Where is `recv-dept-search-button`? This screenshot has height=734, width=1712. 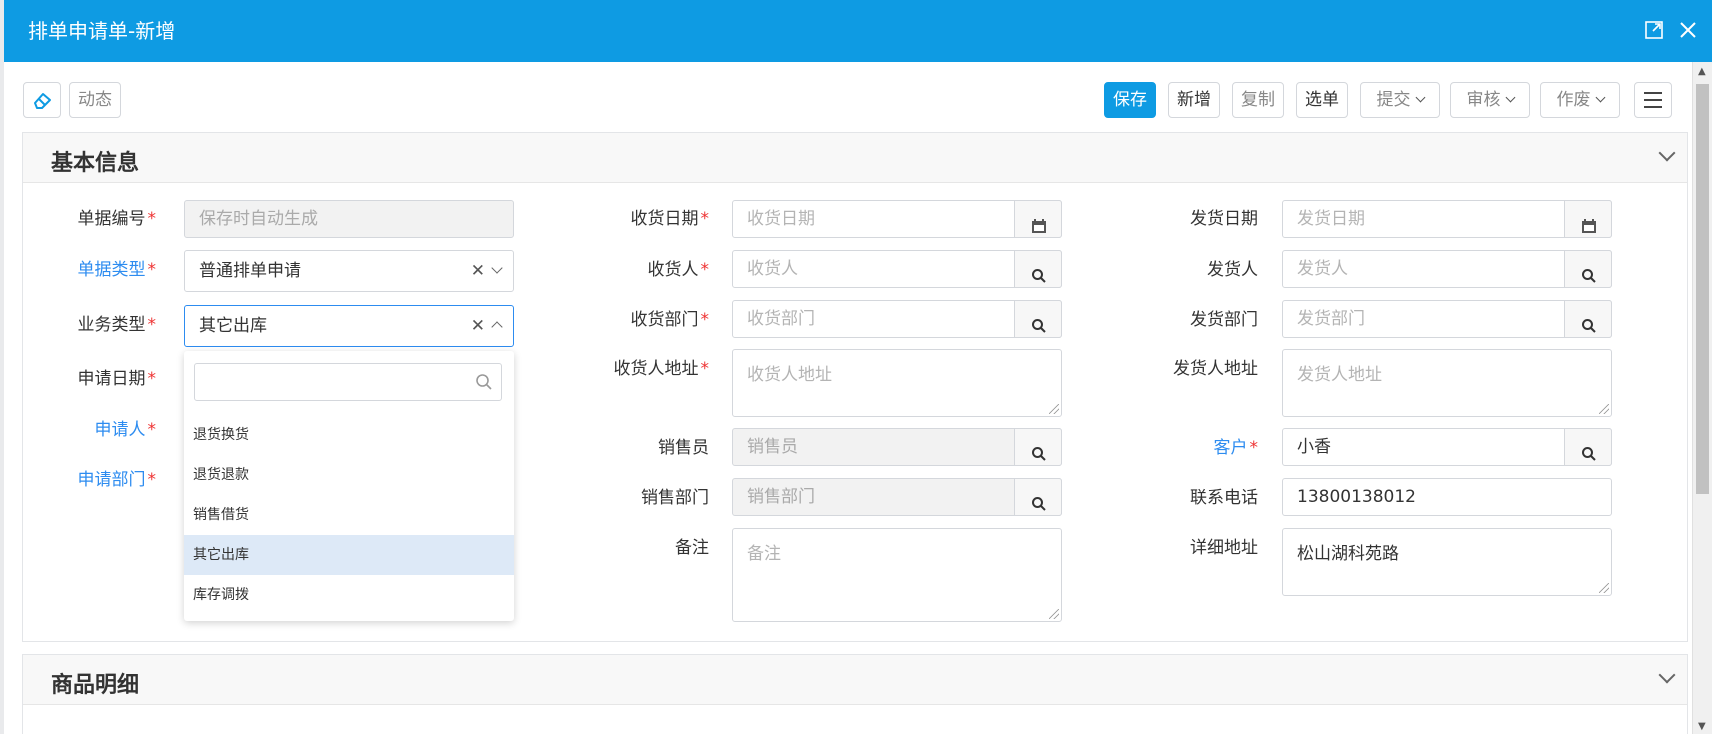
recv-dept-search-button is located at coordinates (1038, 319).